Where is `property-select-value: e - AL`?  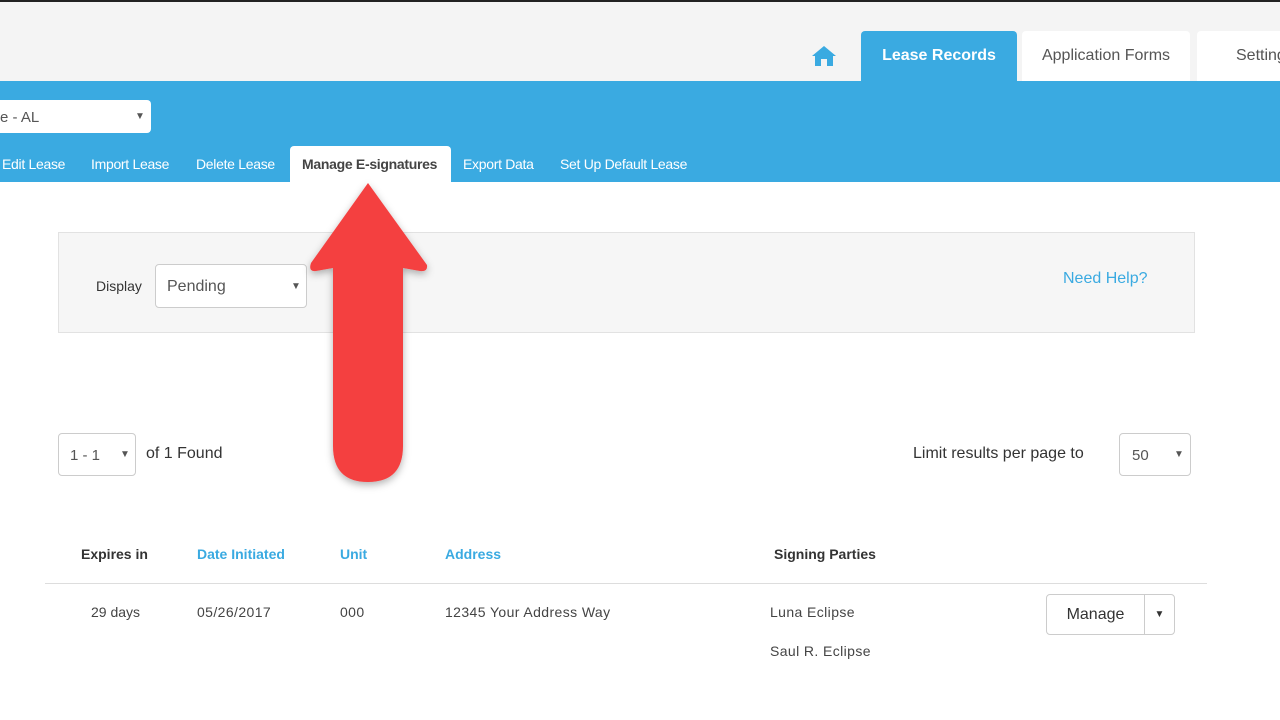
property-select-value: e - AL is located at coordinates (20, 117).